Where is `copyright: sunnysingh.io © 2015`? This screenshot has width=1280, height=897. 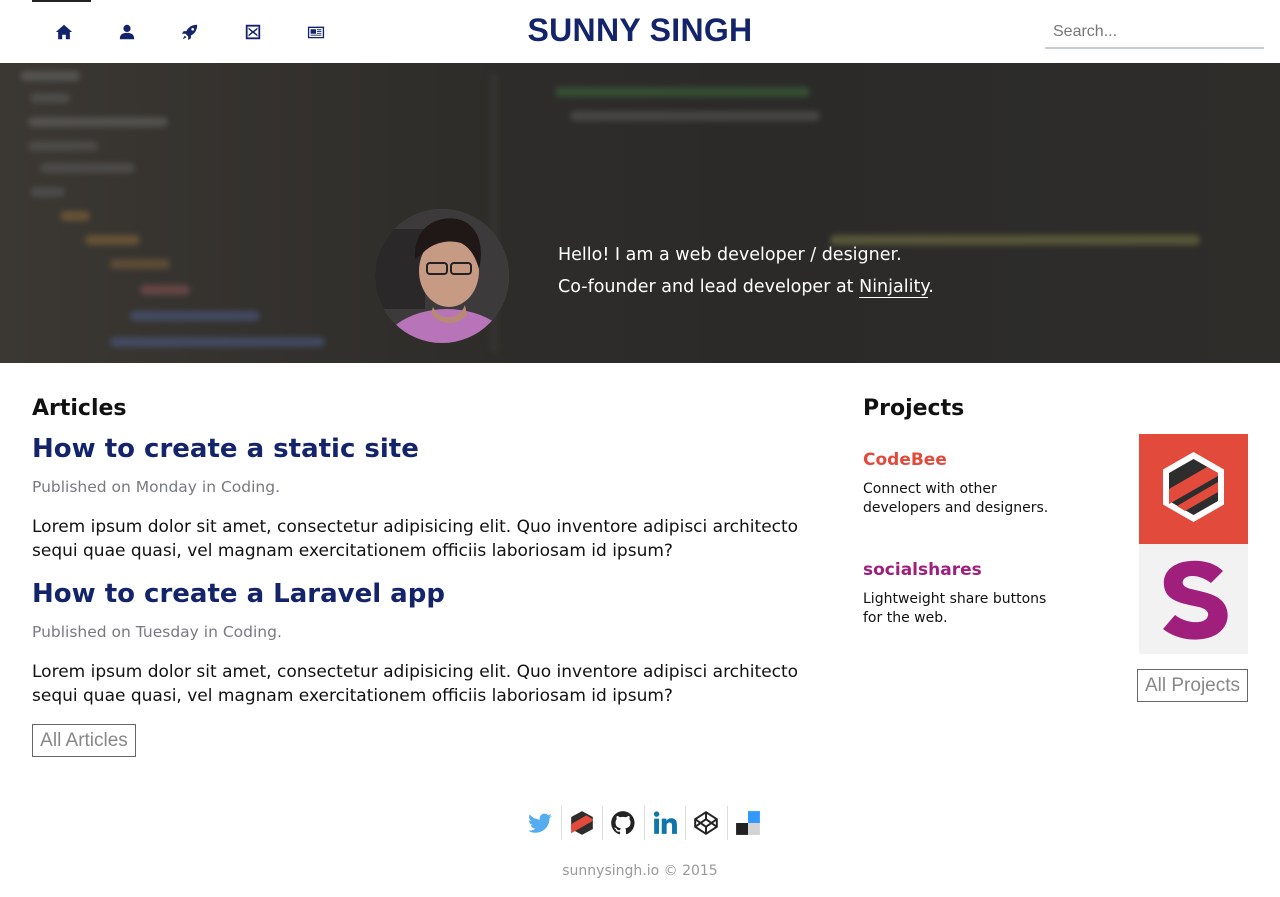 copyright: sunnysingh.io © 2015 is located at coordinates (640, 871).